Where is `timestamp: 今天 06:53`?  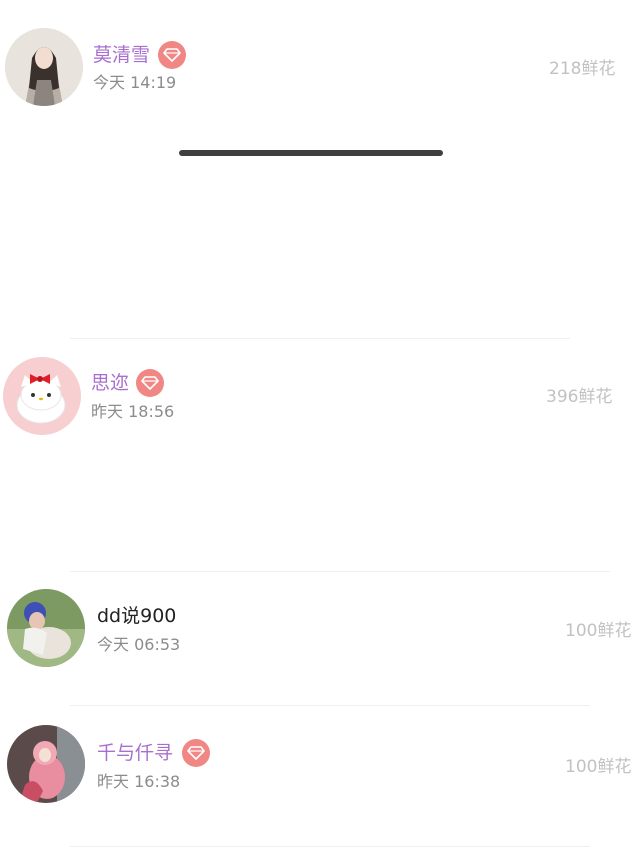 timestamp: 今天 06:53 is located at coordinates (139, 644).